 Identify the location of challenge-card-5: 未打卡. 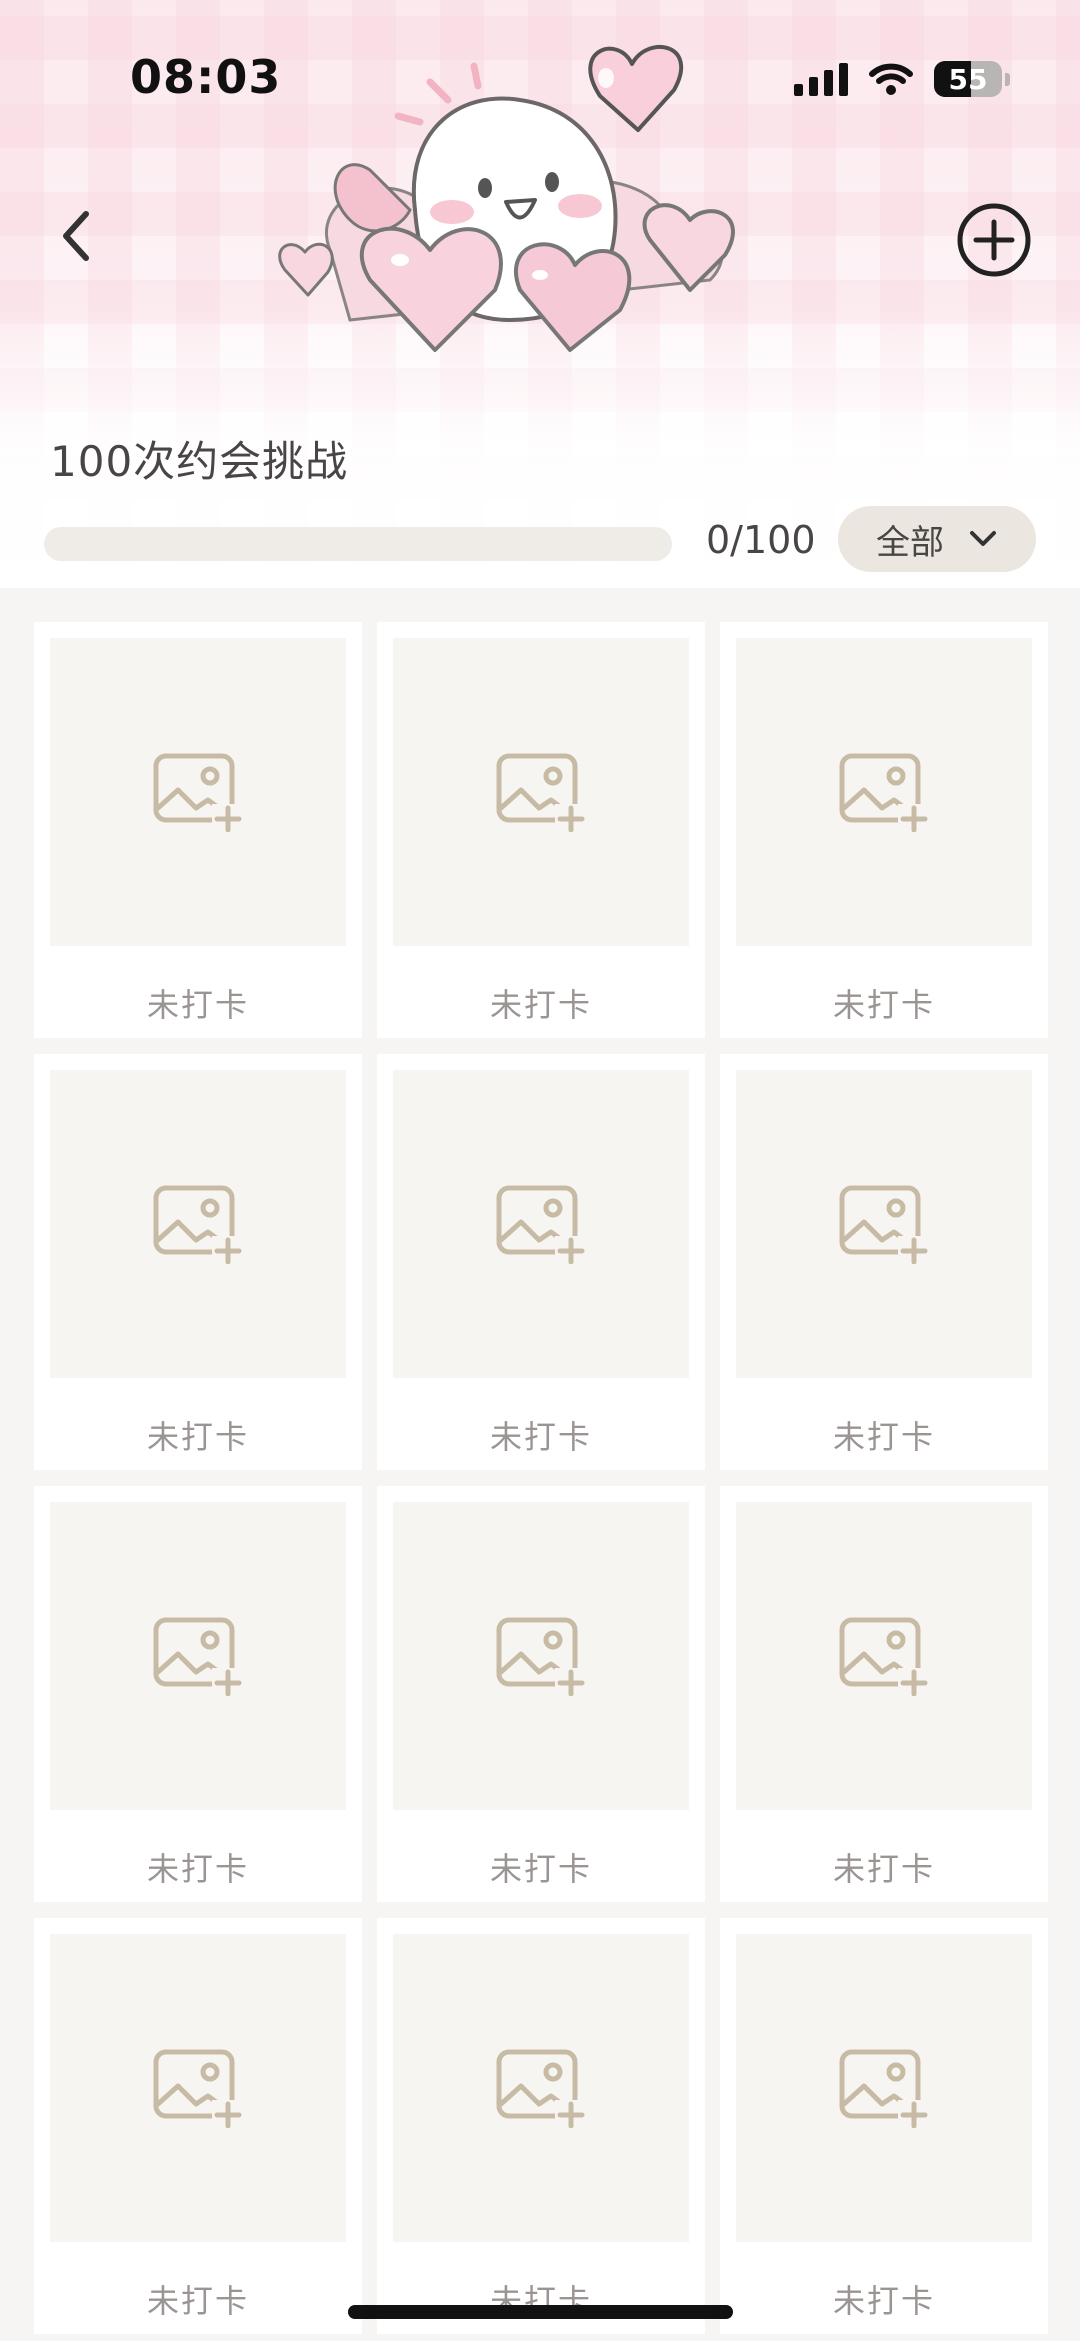
(541, 1262).